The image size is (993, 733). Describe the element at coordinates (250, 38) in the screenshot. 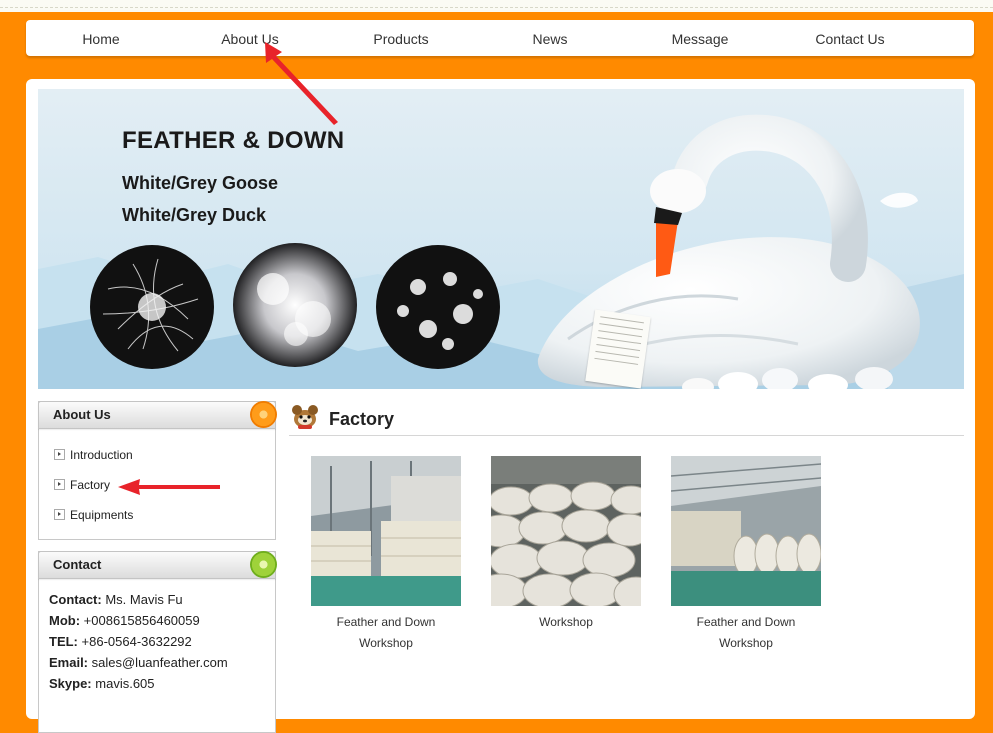

I see `nav-about-us: About Us` at that location.